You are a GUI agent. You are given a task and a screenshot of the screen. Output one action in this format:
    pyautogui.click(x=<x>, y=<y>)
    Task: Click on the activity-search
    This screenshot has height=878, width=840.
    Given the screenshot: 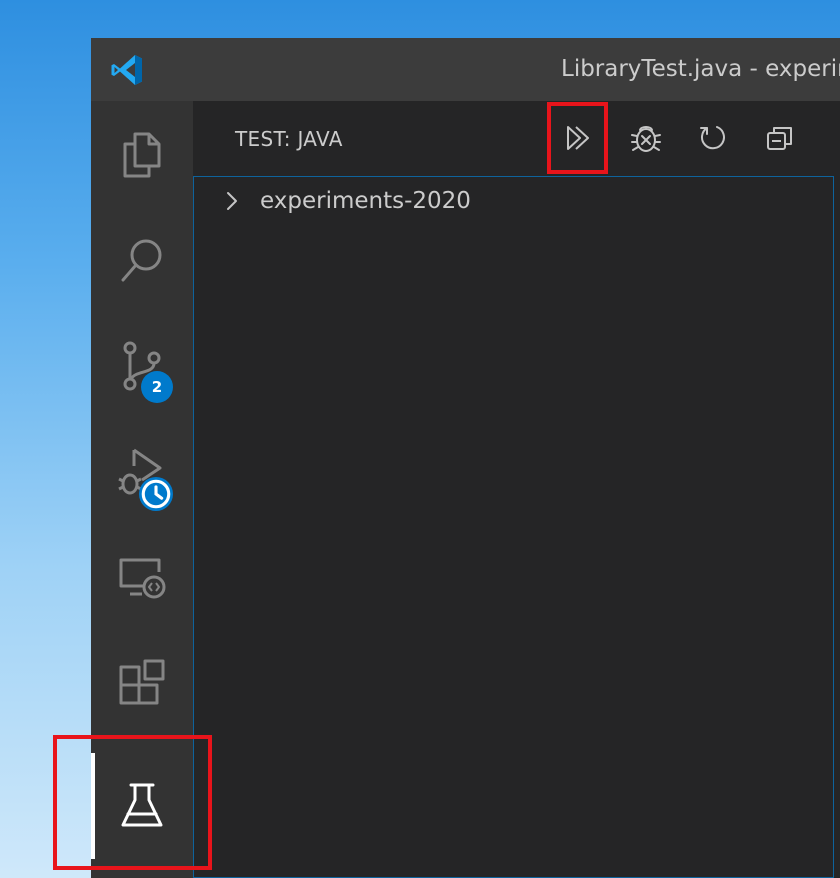 What is the action you would take?
    pyautogui.click(x=142, y=260)
    